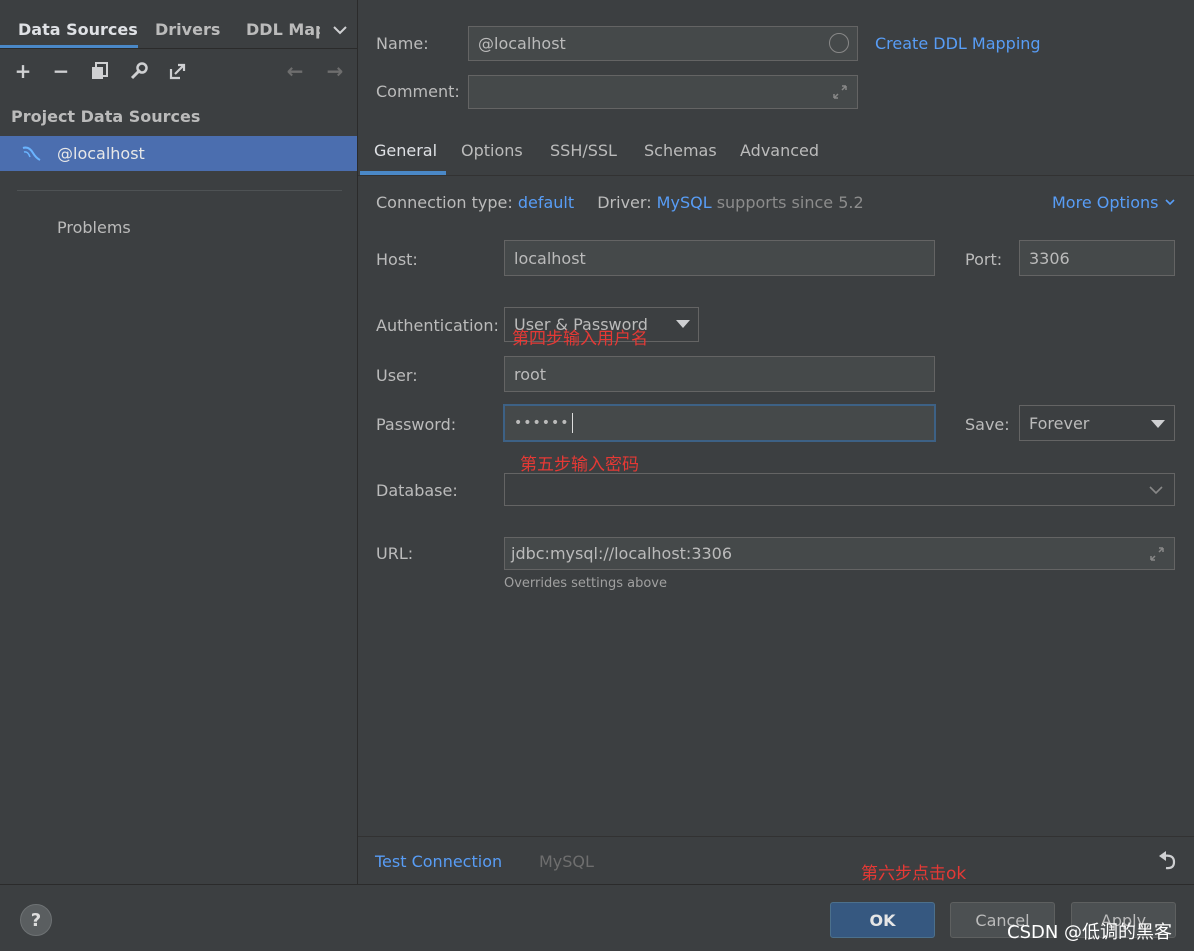  I want to click on tab-general: General, so click(405, 150).